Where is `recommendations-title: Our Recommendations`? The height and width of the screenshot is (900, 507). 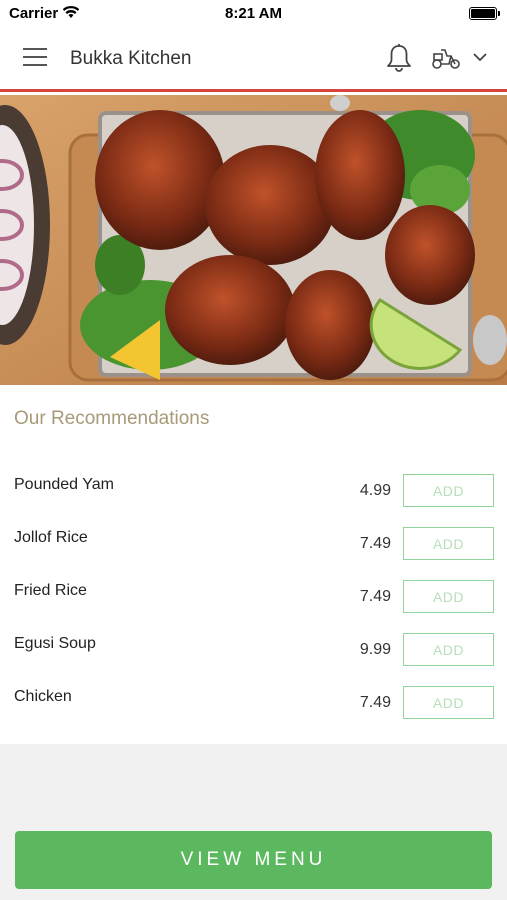 recommendations-title: Our Recommendations is located at coordinates (112, 418).